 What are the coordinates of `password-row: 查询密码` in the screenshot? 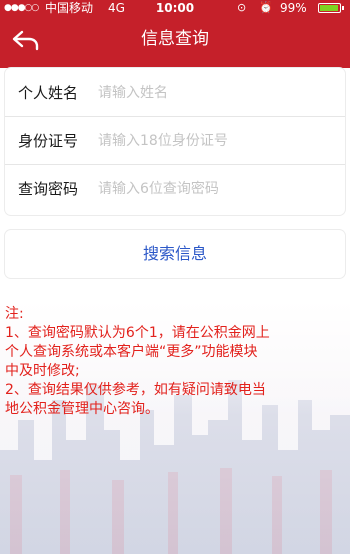 It's located at (175, 189).